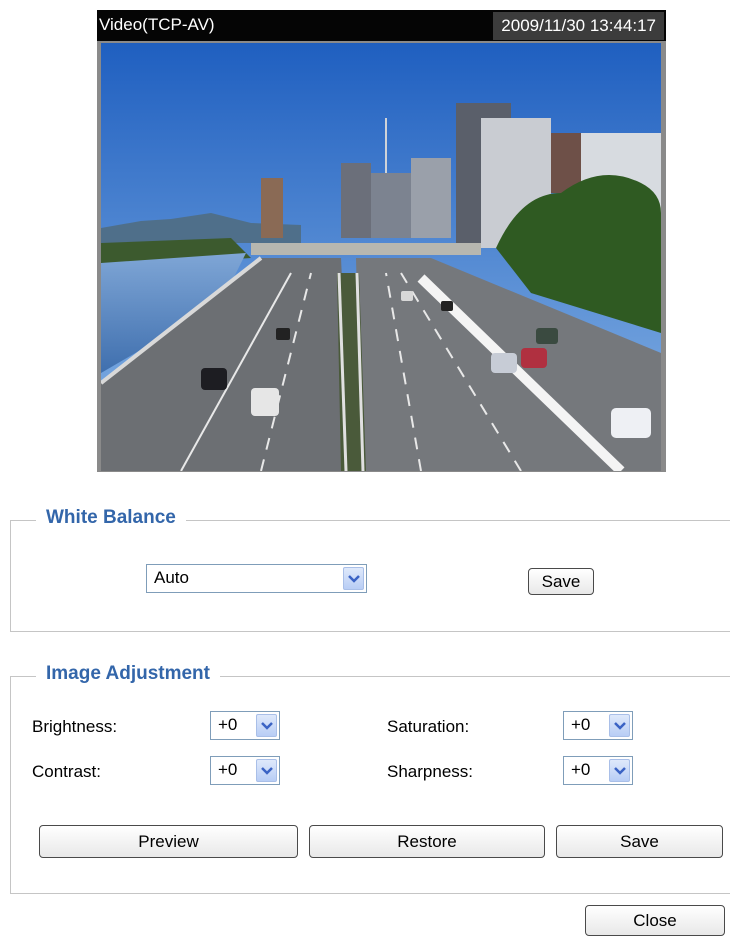 This screenshot has width=730, height=936. Describe the element at coordinates (430, 771) in the screenshot. I see `sharpness-label: Sharpness:` at that location.